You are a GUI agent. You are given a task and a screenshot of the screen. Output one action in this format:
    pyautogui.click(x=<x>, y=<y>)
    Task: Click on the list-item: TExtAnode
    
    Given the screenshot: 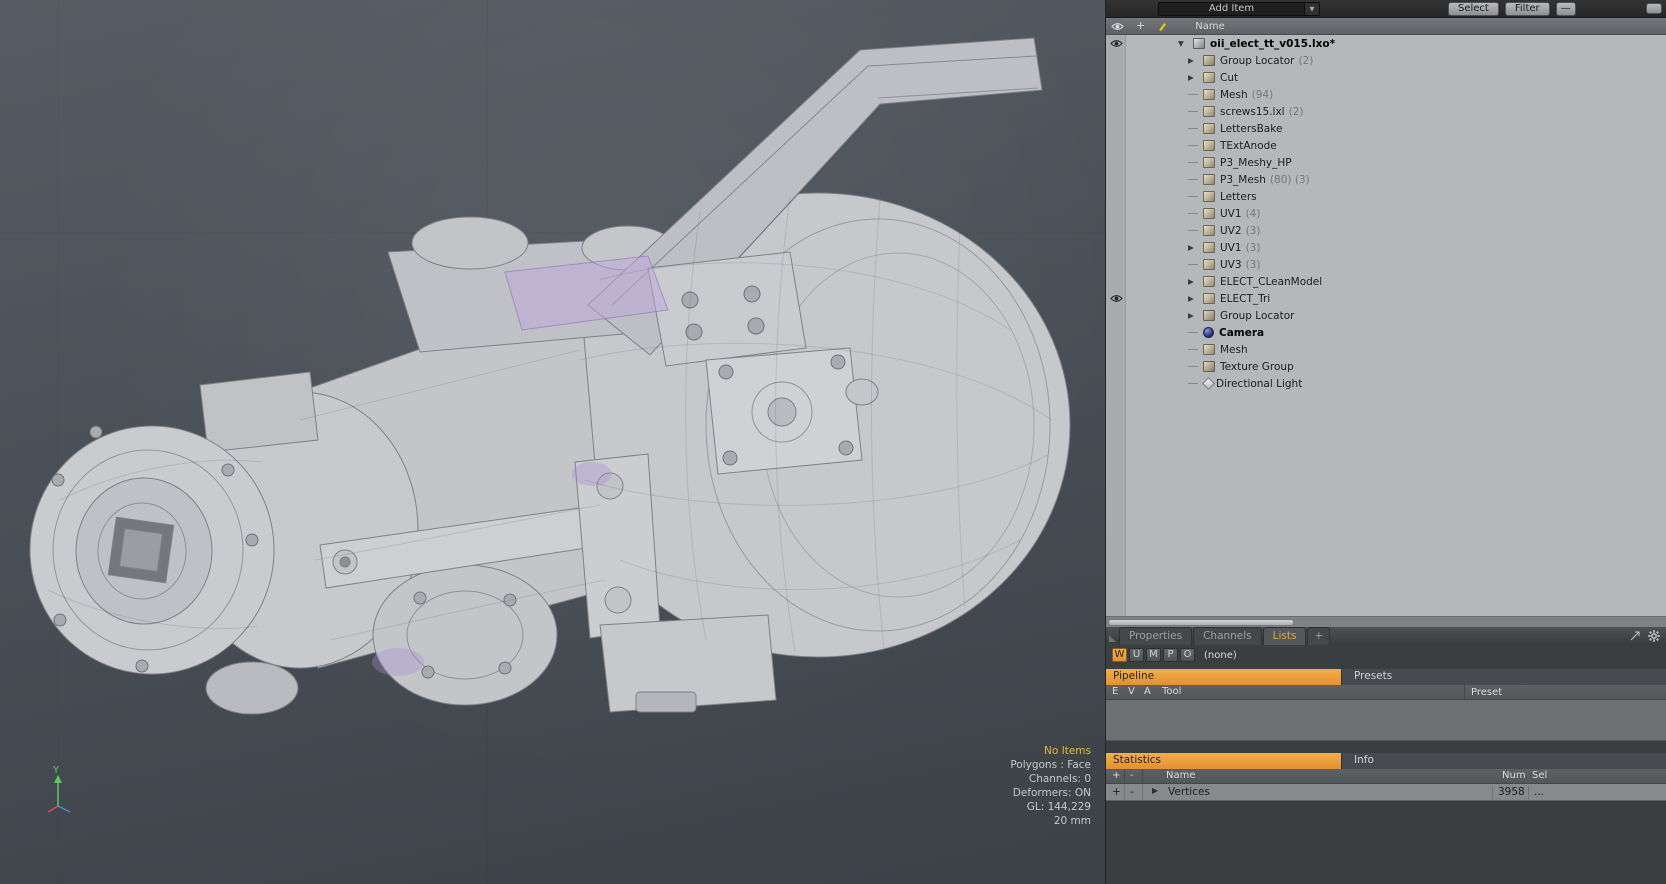 What is the action you would take?
    pyautogui.click(x=1386, y=145)
    